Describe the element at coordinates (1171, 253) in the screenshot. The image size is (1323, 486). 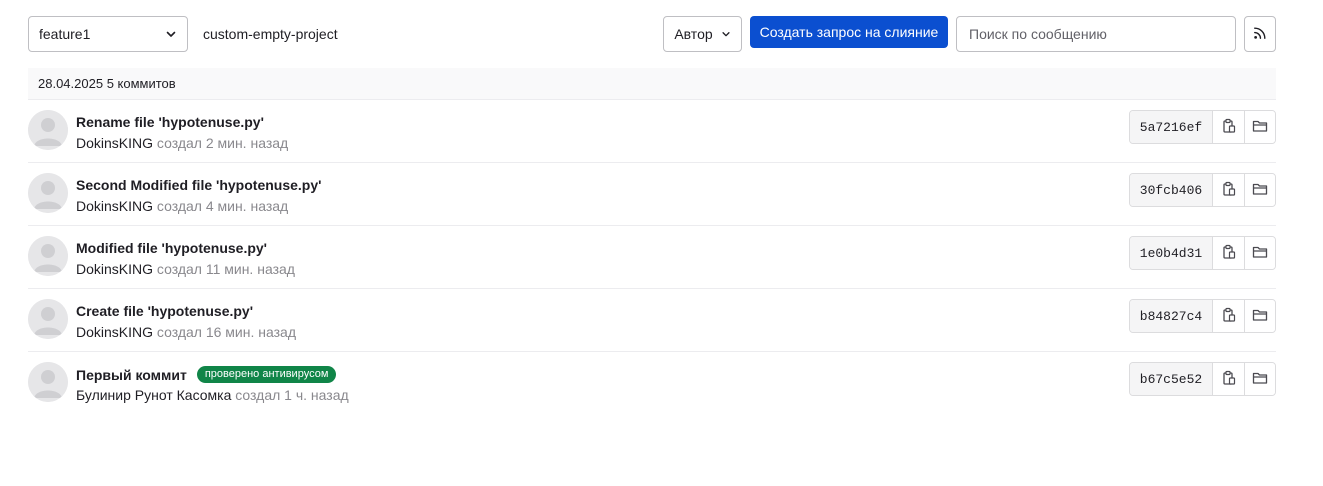
I see `commit-sha-button: 1e0b4d31` at that location.